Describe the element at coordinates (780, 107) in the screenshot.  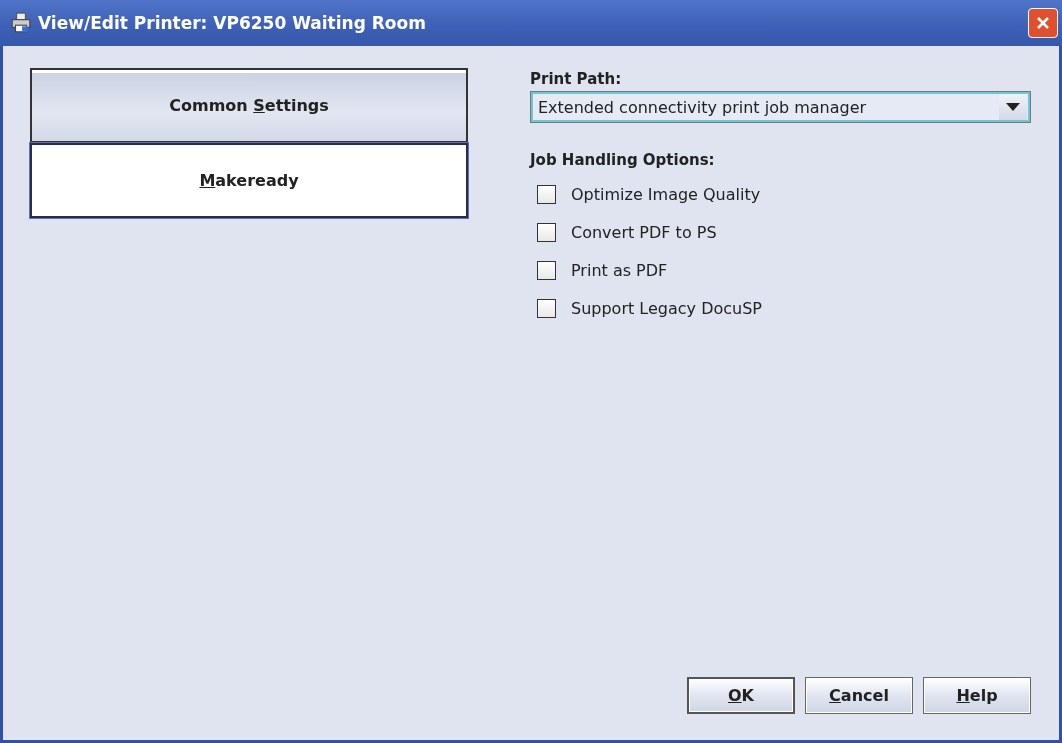
I see `print-path-dropdown: Extended connectivity print job manager` at that location.